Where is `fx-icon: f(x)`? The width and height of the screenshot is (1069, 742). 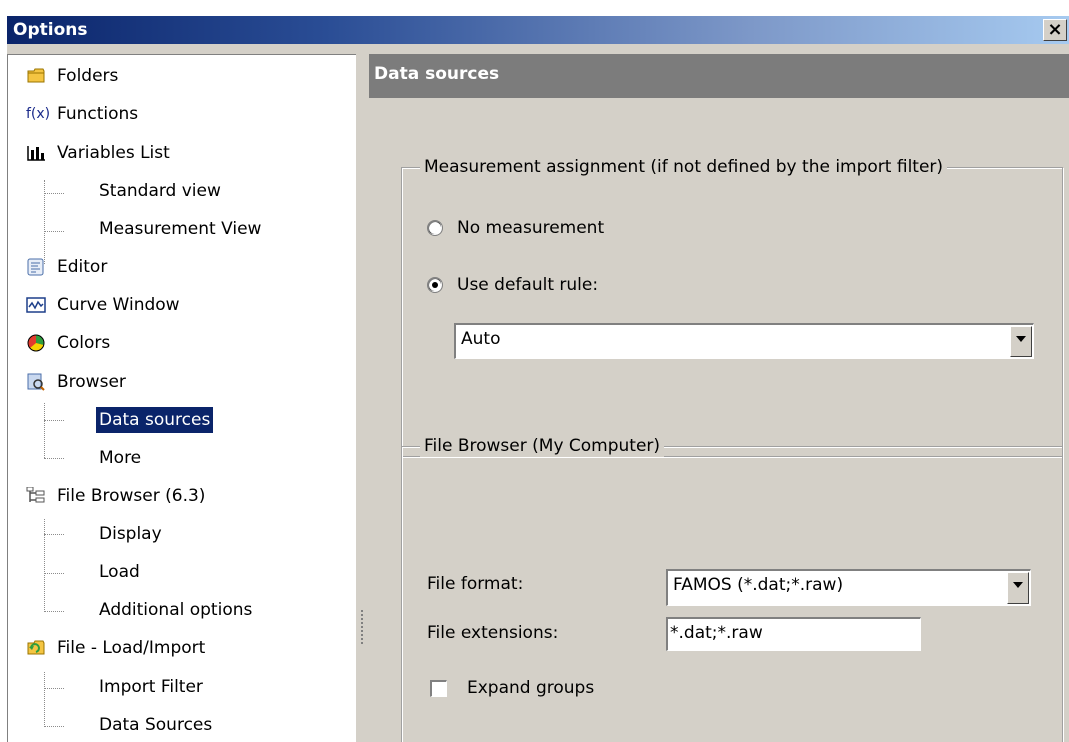
fx-icon: f(x) is located at coordinates (38, 114).